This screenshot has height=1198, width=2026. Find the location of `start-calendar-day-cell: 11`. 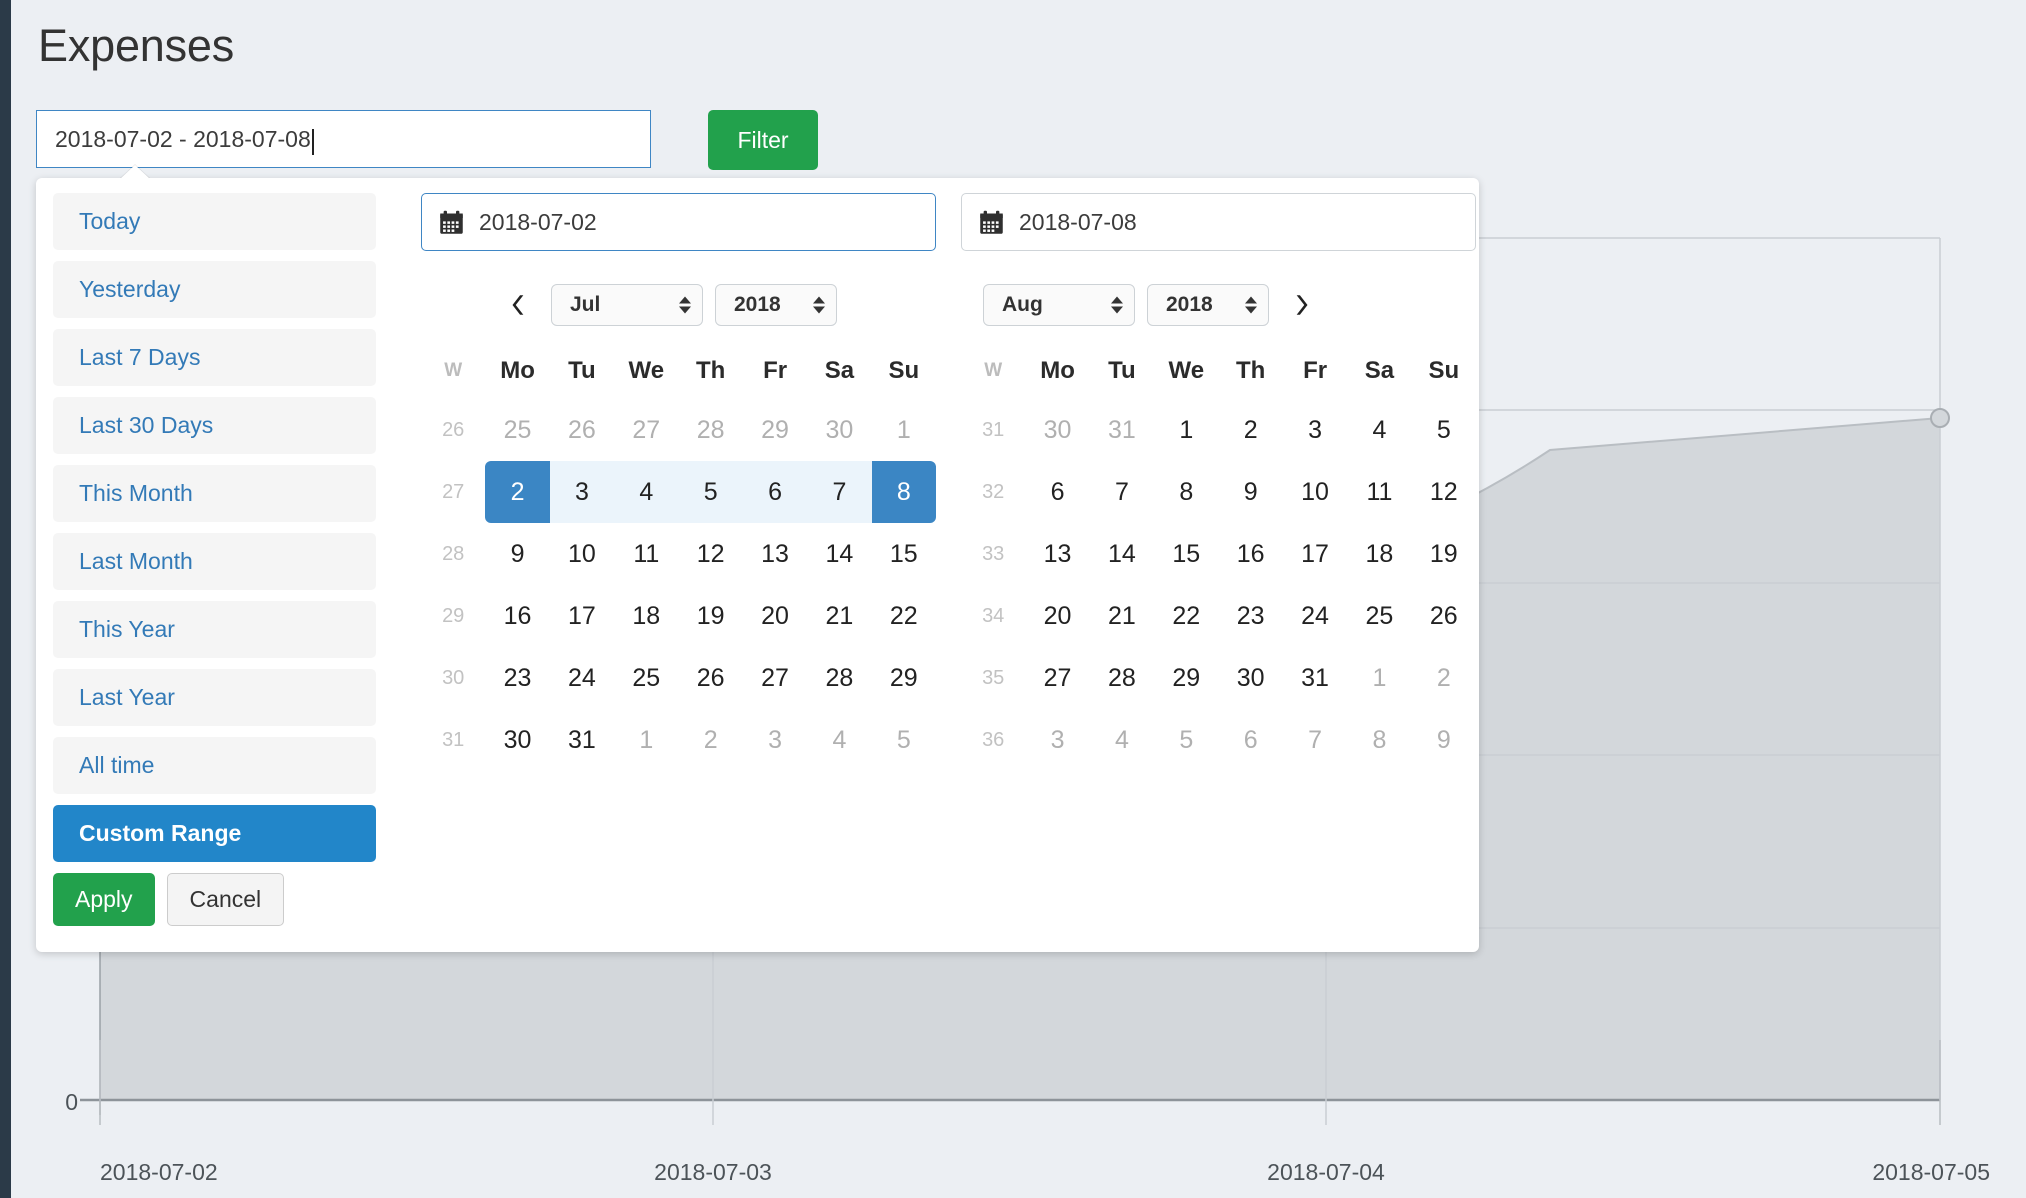

start-calendar-day-cell: 11 is located at coordinates (646, 554).